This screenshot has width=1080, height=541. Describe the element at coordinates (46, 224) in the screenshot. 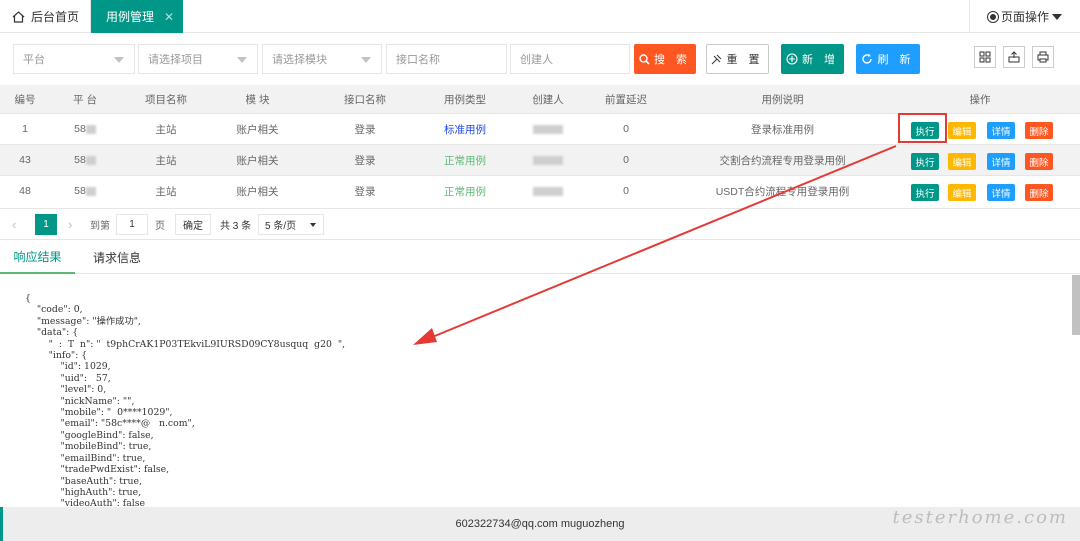

I see `page-button-current: 1` at that location.